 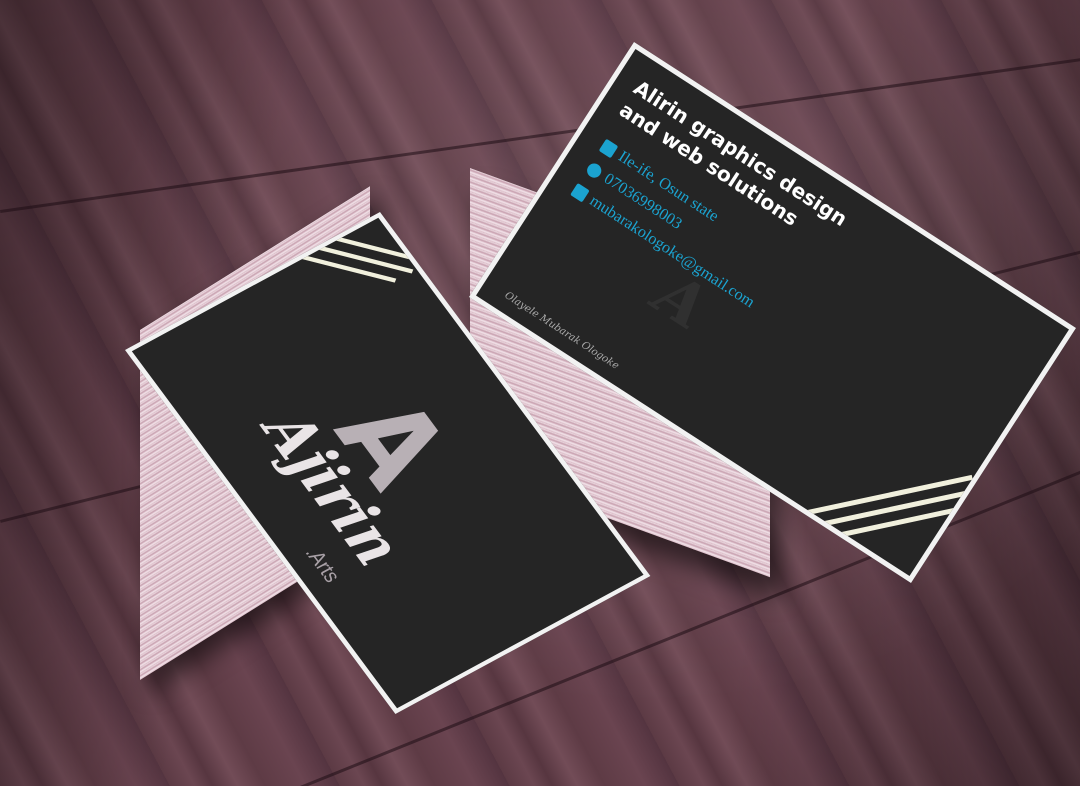 What do you see at coordinates (579, 193) in the screenshot?
I see `email-icon` at bounding box center [579, 193].